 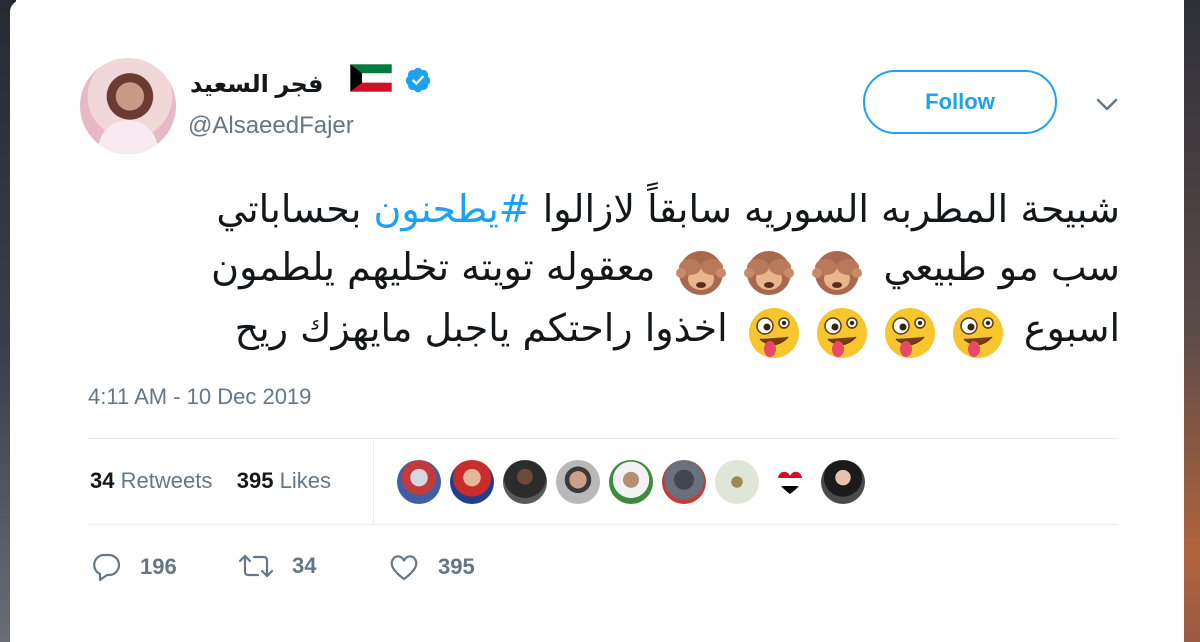 I want to click on tweet-line-2: سب مو طبيعي معقوله تويته تخليهم يلطمون, so click(x=640, y=268).